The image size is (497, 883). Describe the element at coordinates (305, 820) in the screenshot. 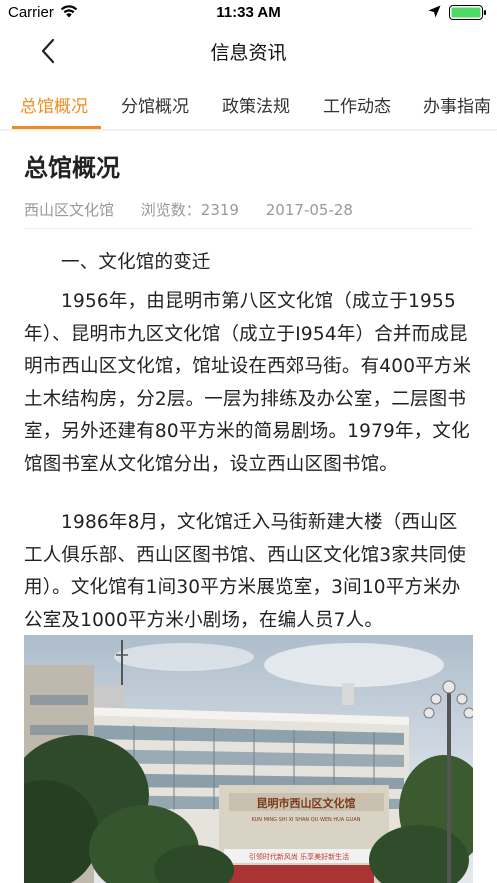

I see `building-sign-pinyin: KUN MING SHI XI SHAN QU WEN HUA GUAN` at that location.